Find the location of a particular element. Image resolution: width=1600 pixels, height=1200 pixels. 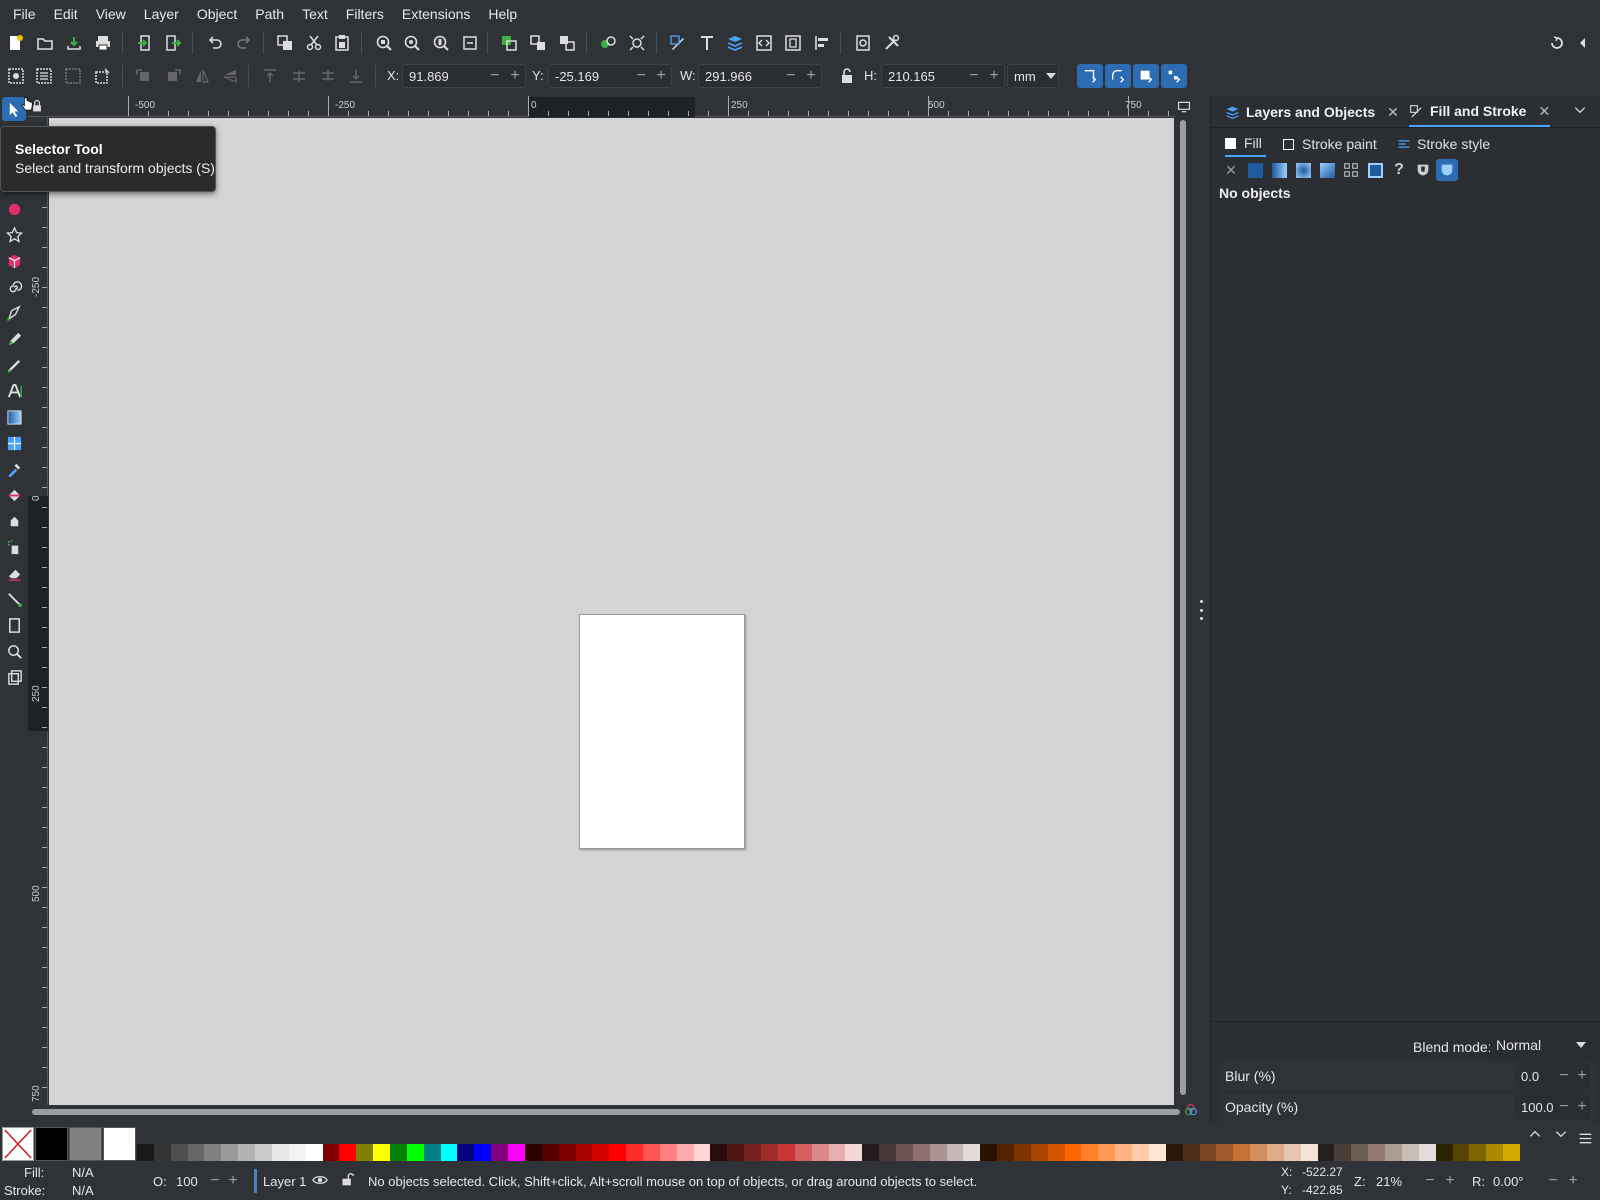

paint-bucket-tool-icon is located at coordinates (14, 495).